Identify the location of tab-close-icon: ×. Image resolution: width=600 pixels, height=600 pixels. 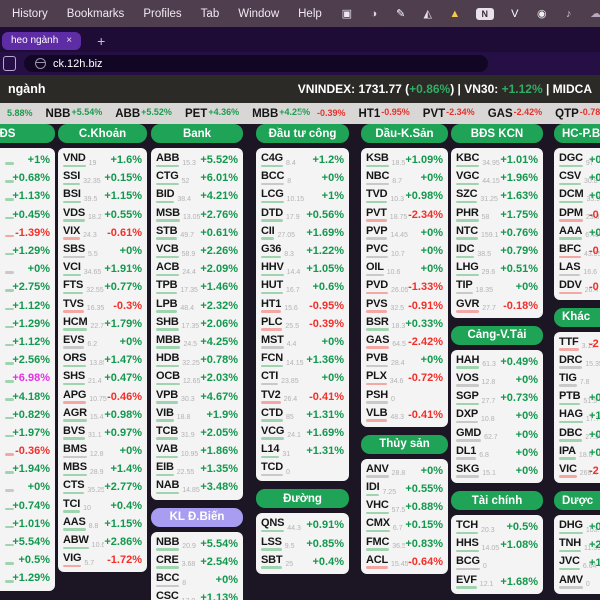
(69, 40).